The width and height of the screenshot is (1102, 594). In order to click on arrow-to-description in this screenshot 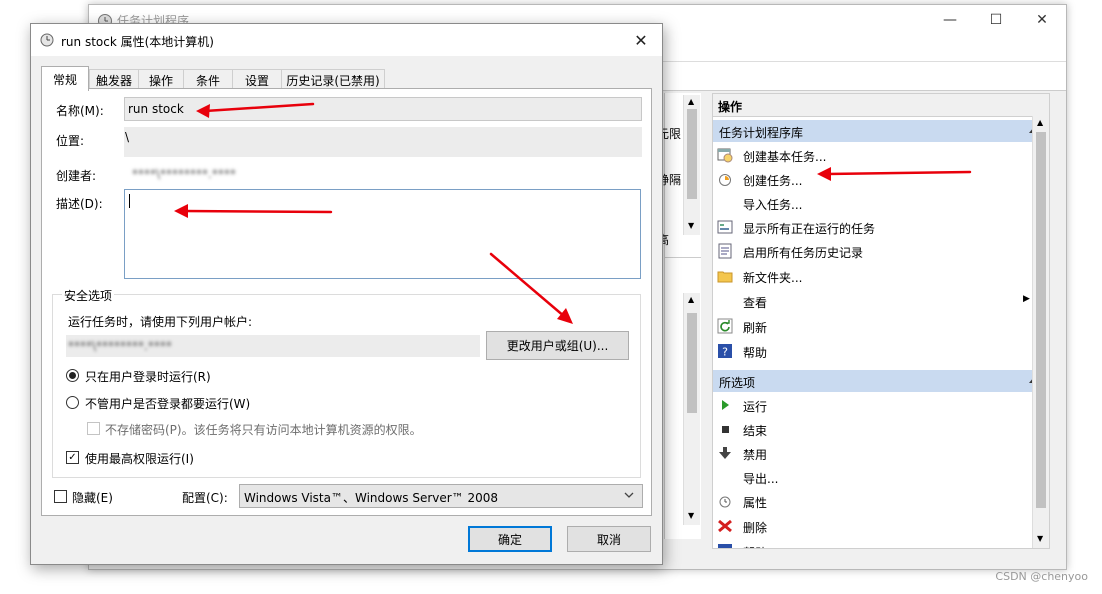, I will do `click(257, 211)`.